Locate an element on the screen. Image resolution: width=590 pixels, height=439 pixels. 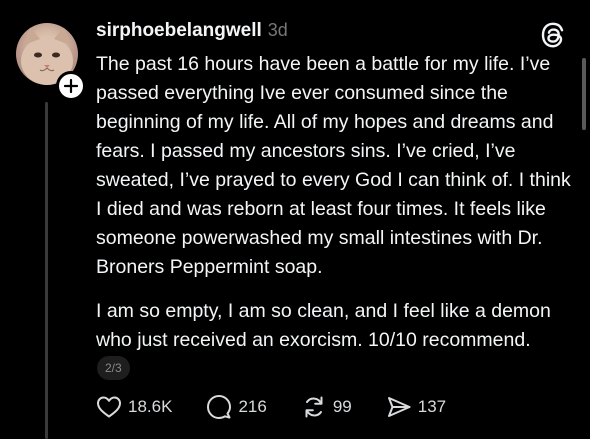
post-header: sirphoebelangwell 3d is located at coordinates (192, 34).